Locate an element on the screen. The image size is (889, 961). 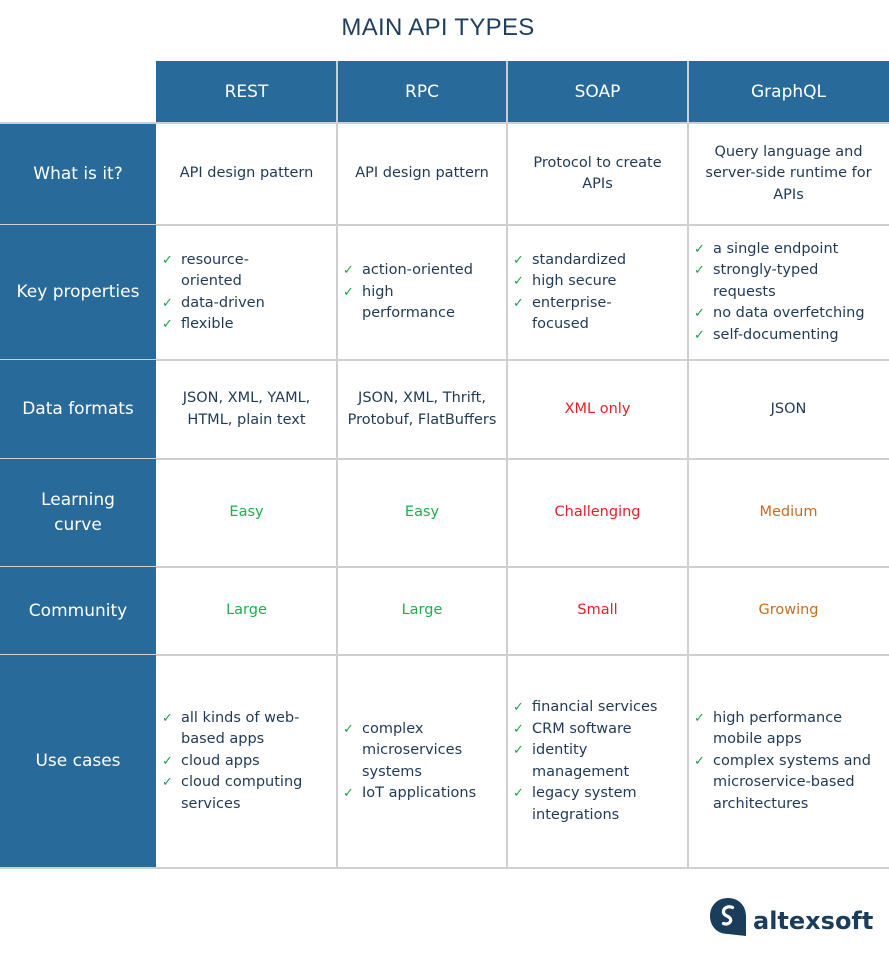
list-item-text: identity management is located at coordinates (581, 761).